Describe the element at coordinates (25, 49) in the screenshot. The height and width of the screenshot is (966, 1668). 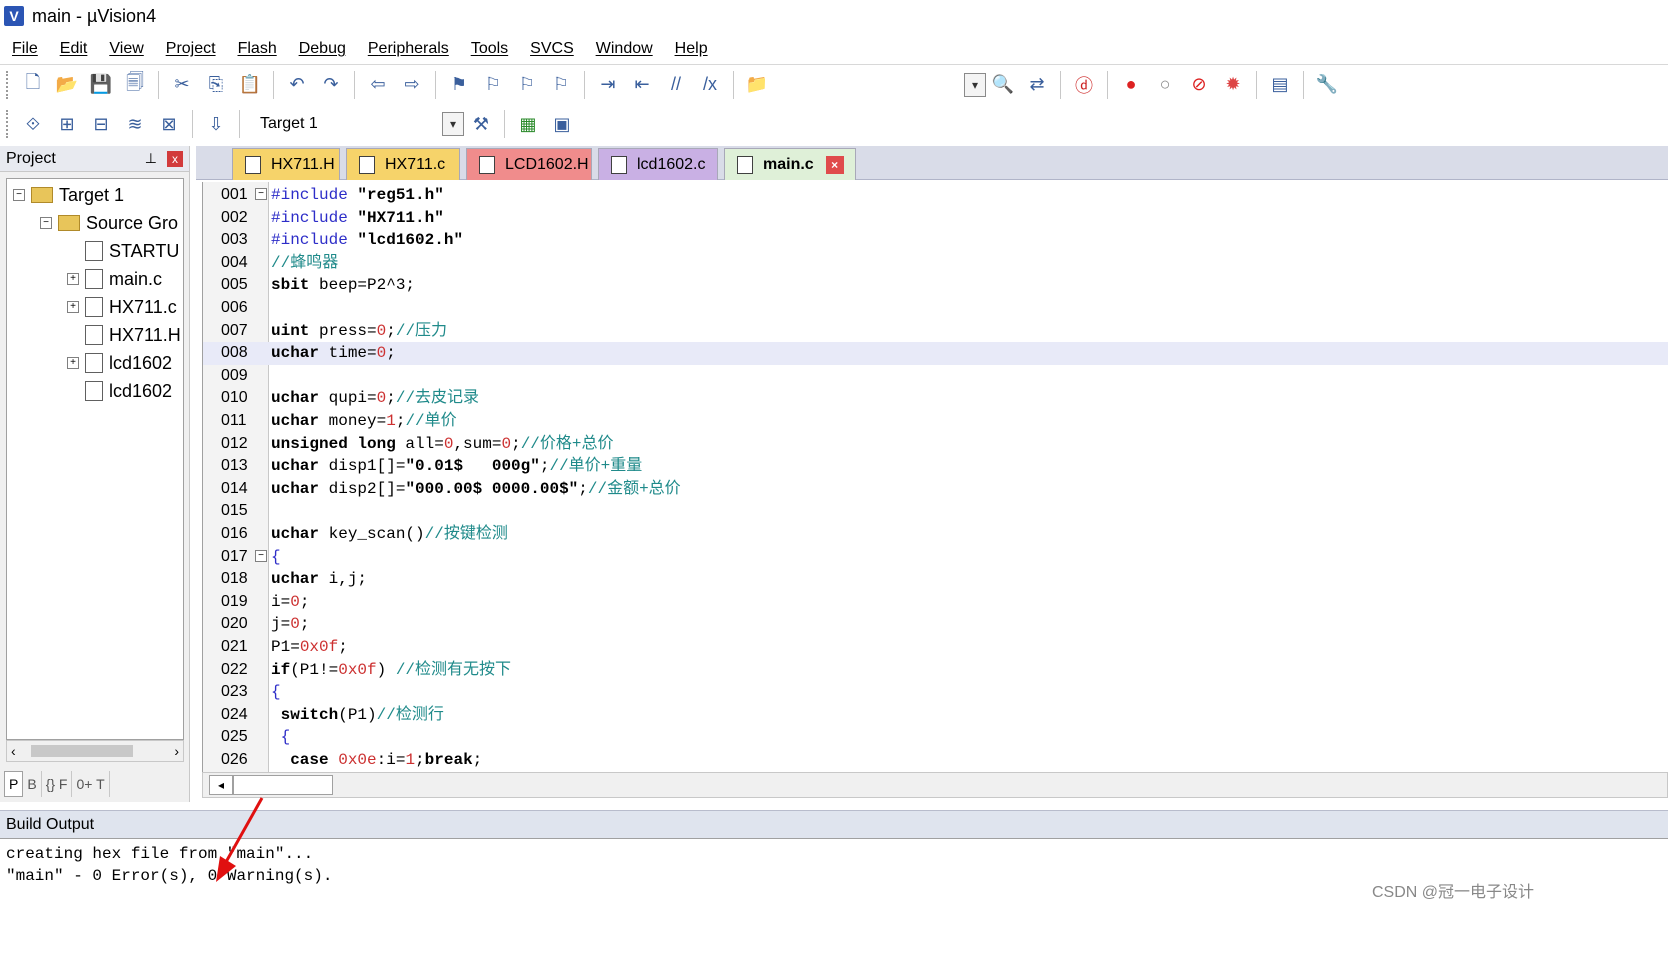
I see `menu-file: File` at that location.